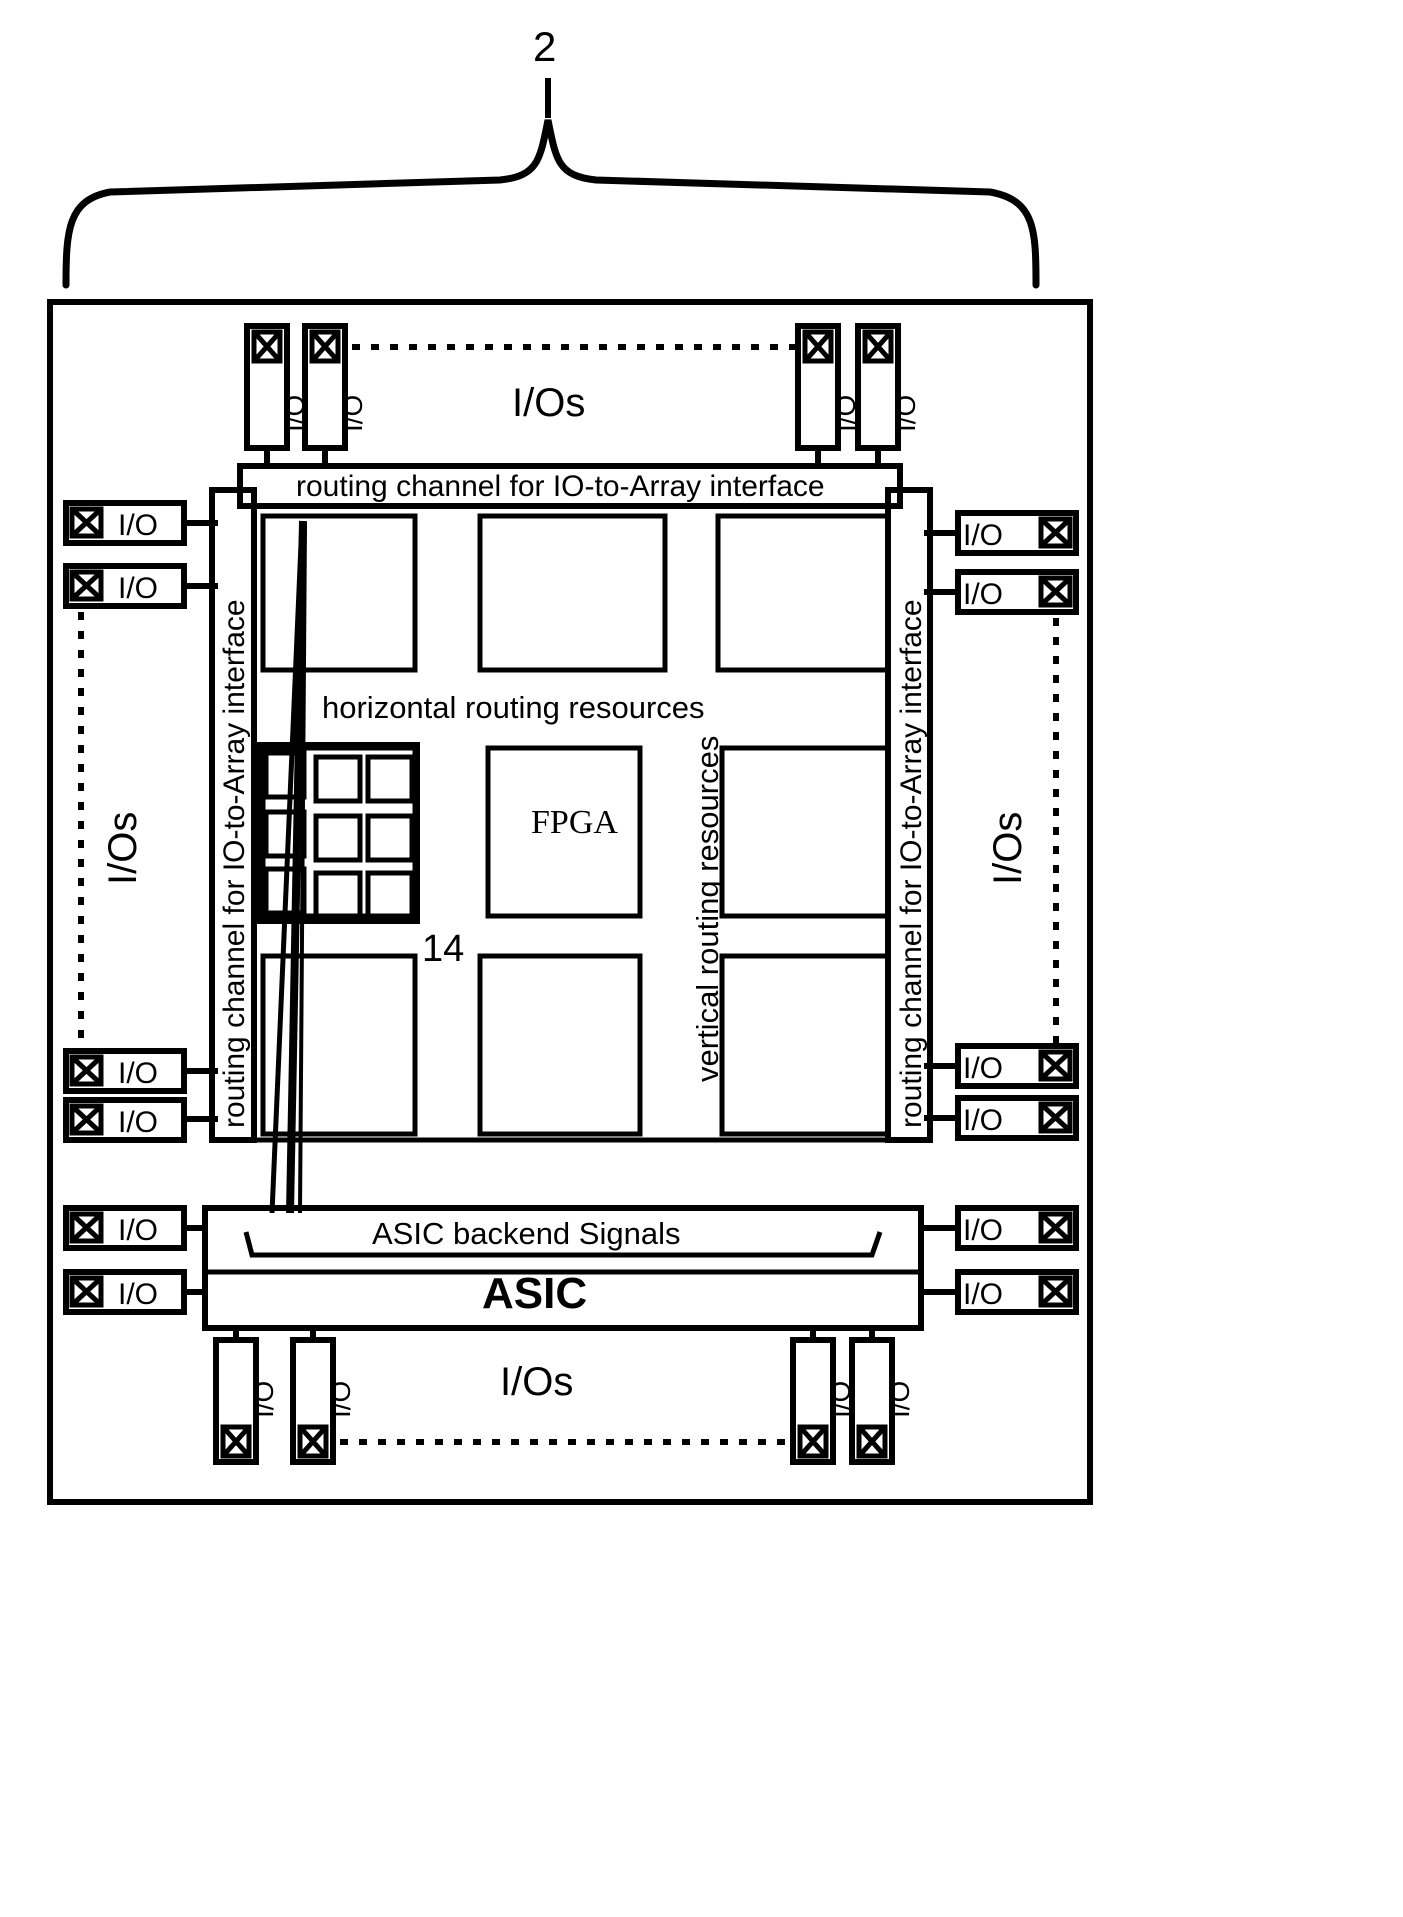  I want to click on io-group-label-left: I/Os, so click(123, 848).